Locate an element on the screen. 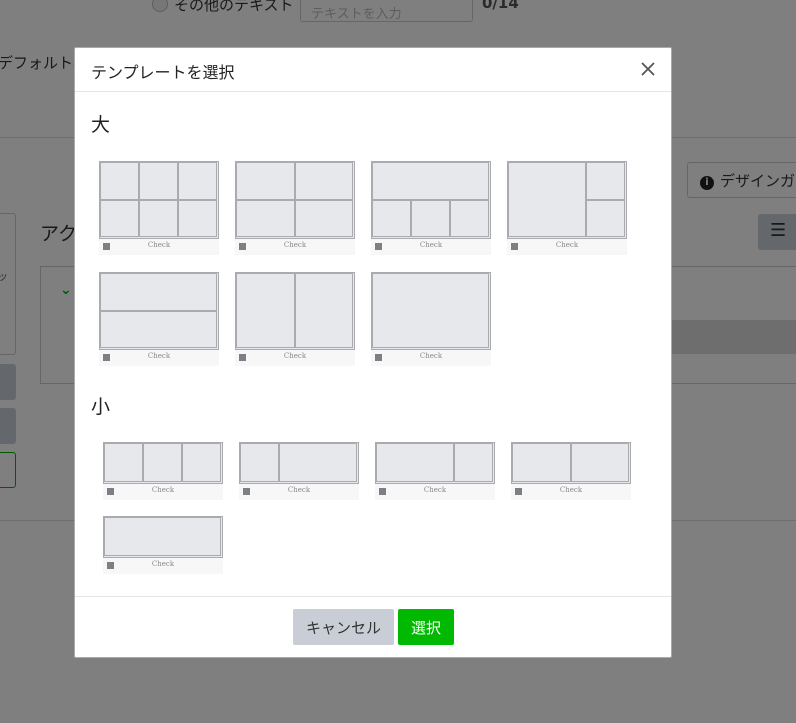 The height and width of the screenshot is (723, 796). large-section-label: 大 is located at coordinates (101, 125).